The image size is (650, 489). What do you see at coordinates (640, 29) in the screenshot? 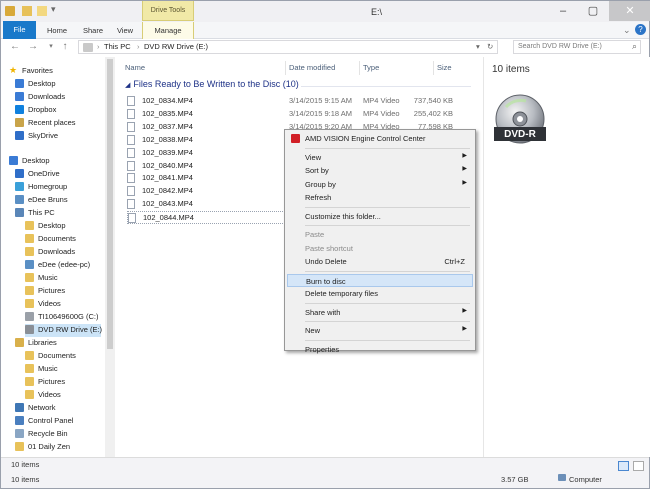
I see `help-icon: ?` at bounding box center [640, 29].